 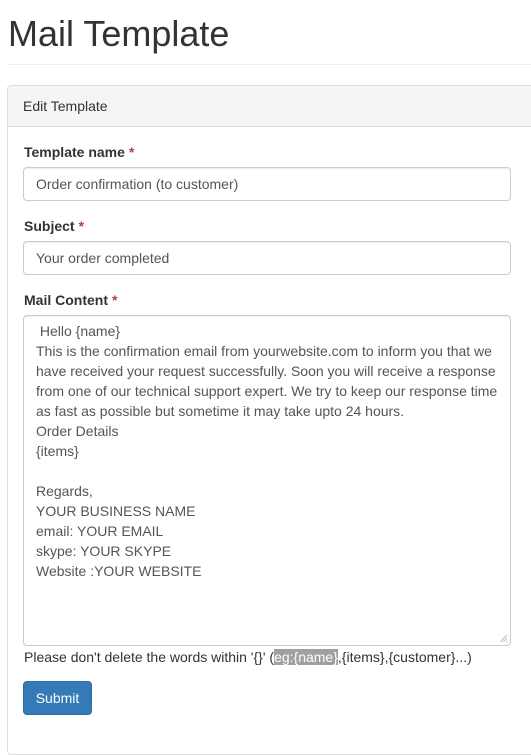 I want to click on title-divider, so click(x=269, y=64).